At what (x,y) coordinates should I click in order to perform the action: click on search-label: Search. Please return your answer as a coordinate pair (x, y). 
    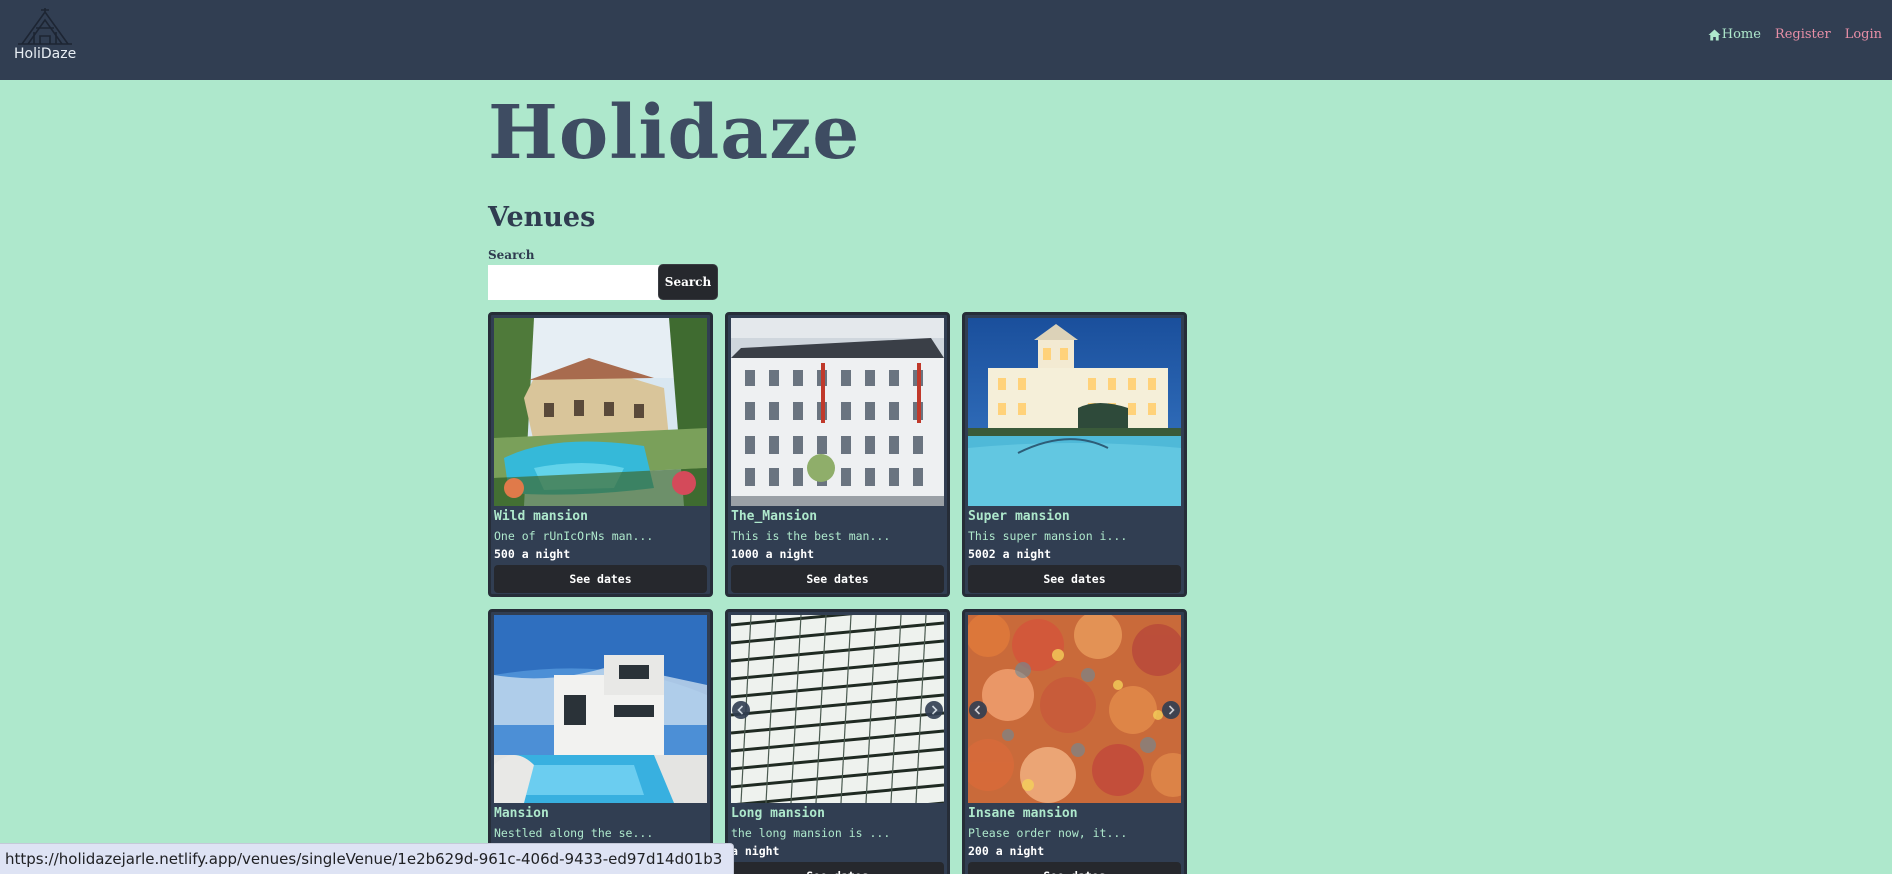
    Looking at the image, I should click on (511, 255).